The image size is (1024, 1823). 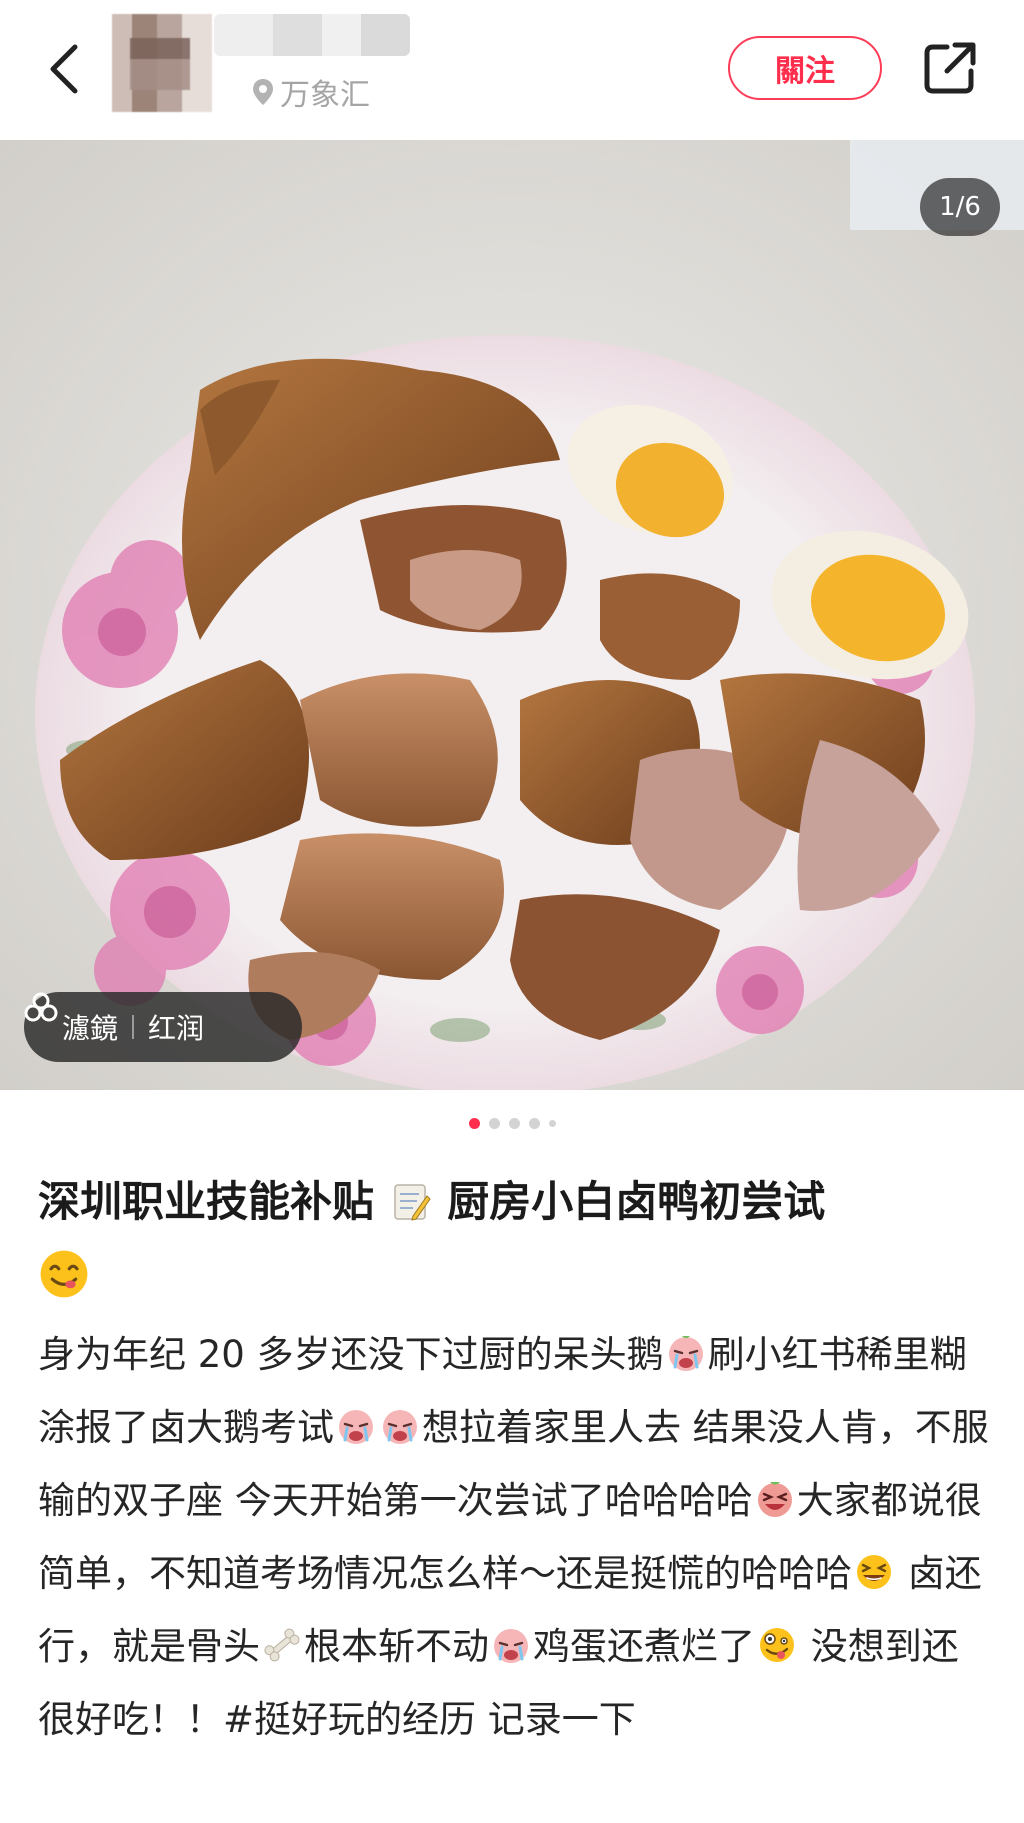 I want to click on follow-button: 關注, so click(x=805, y=68).